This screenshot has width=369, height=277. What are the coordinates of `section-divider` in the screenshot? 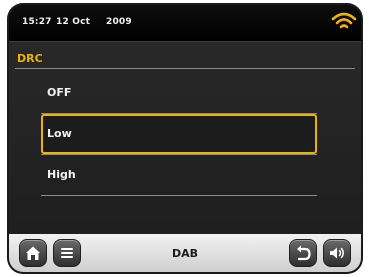 It's located at (185, 68).